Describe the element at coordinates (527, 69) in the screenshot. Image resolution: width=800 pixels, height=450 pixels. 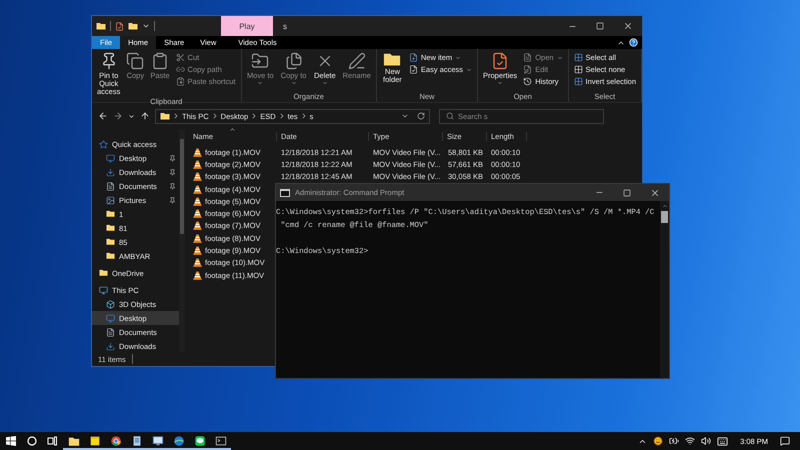
I see `file-pen-icon` at that location.